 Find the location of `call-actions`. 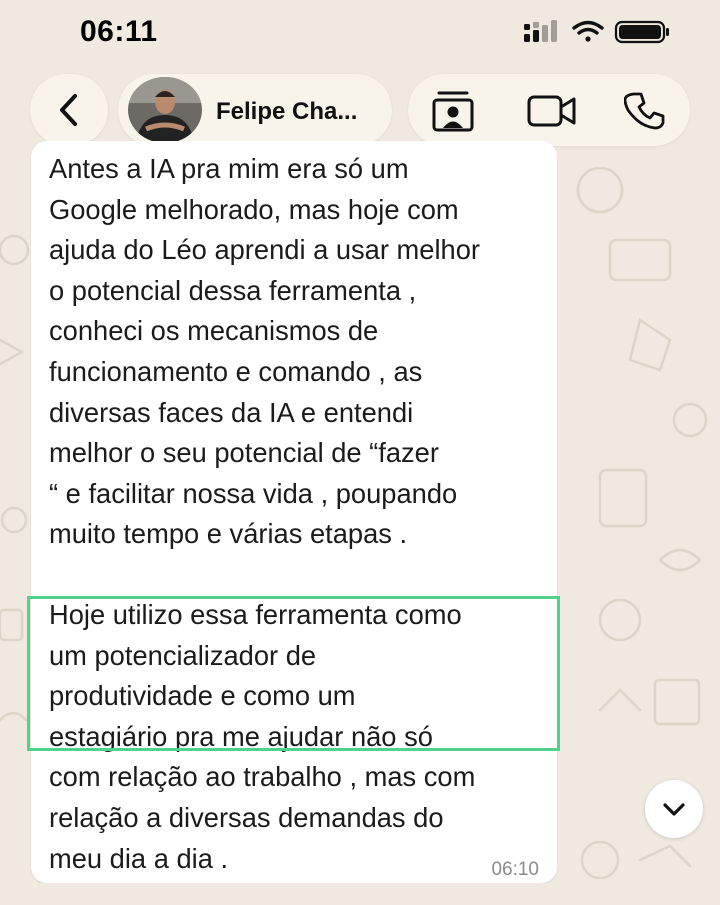

call-actions is located at coordinates (549, 110).